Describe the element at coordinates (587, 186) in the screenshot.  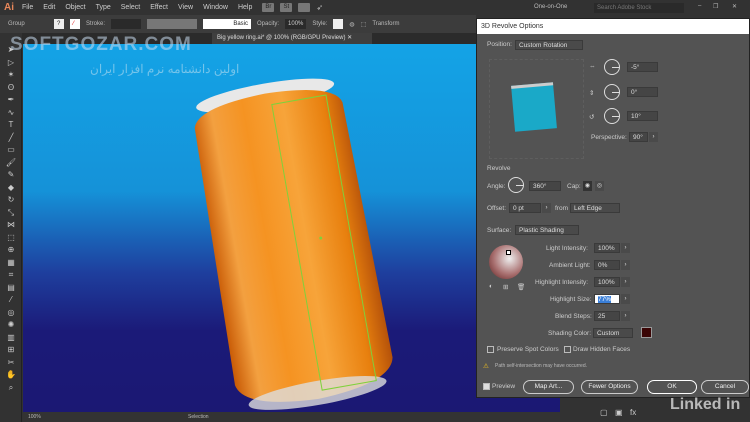
I see `cap-on-button: ◉` at that location.